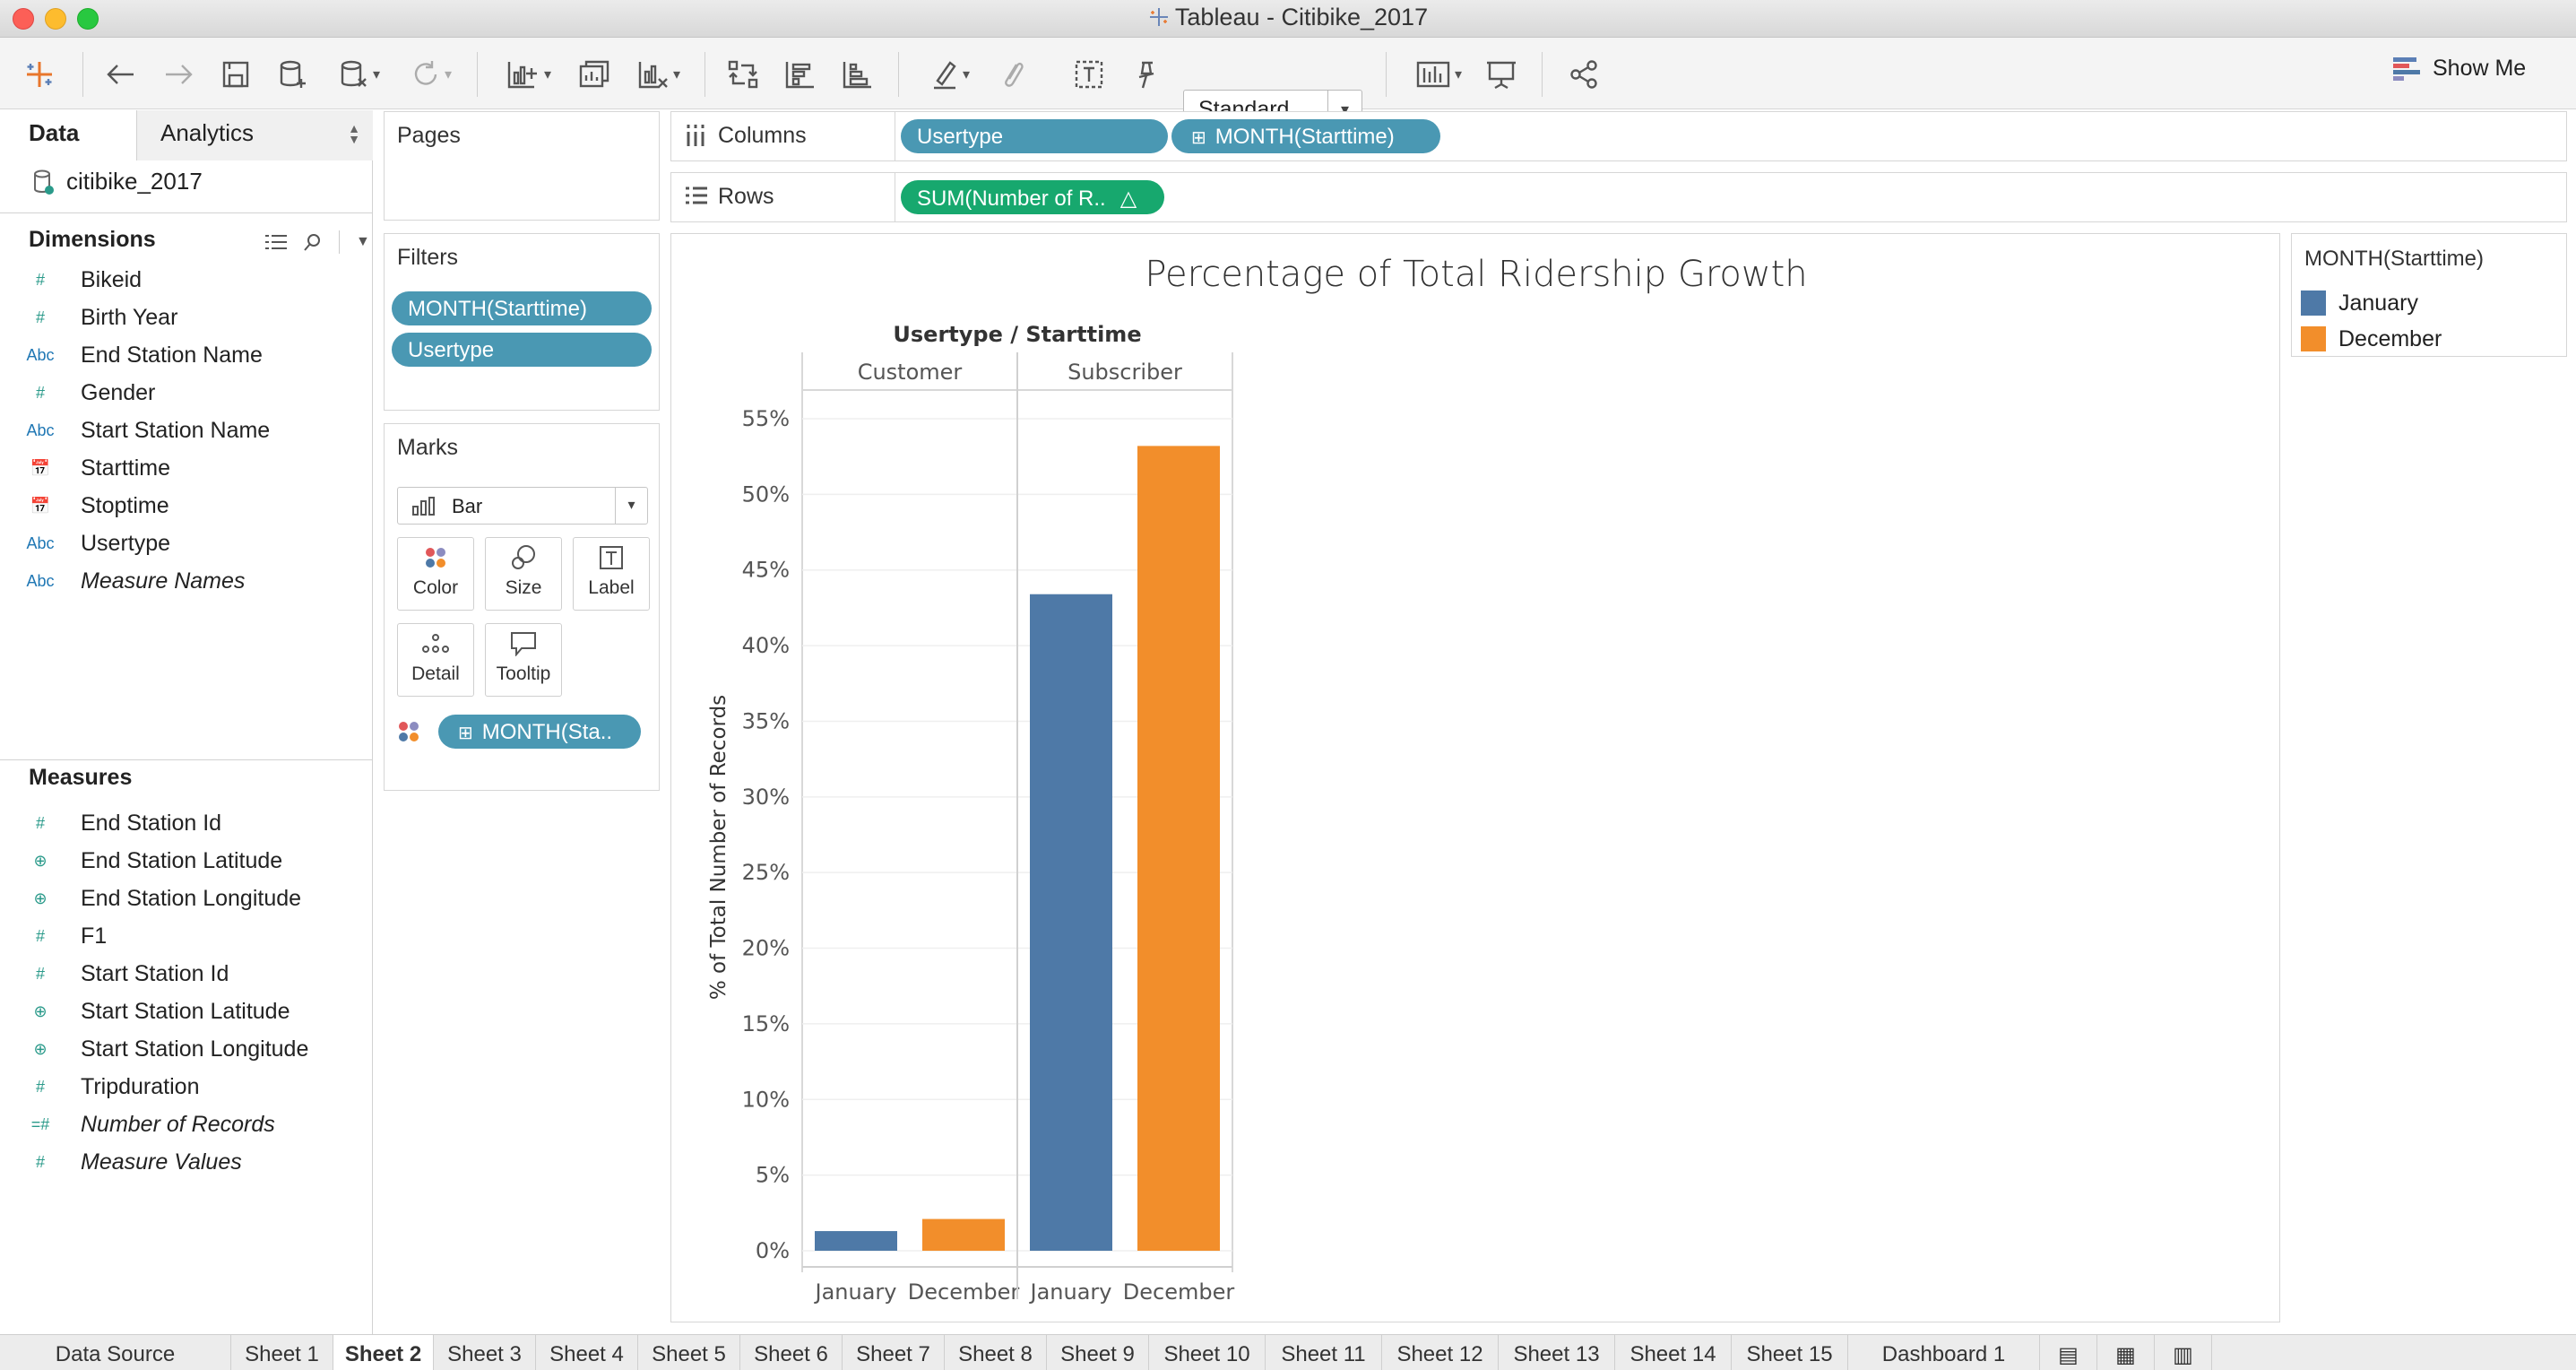 The width and height of the screenshot is (2576, 1370). Describe the element at coordinates (186, 974) in the screenshot. I see `measure-start-station-id: # Start Station Id` at that location.